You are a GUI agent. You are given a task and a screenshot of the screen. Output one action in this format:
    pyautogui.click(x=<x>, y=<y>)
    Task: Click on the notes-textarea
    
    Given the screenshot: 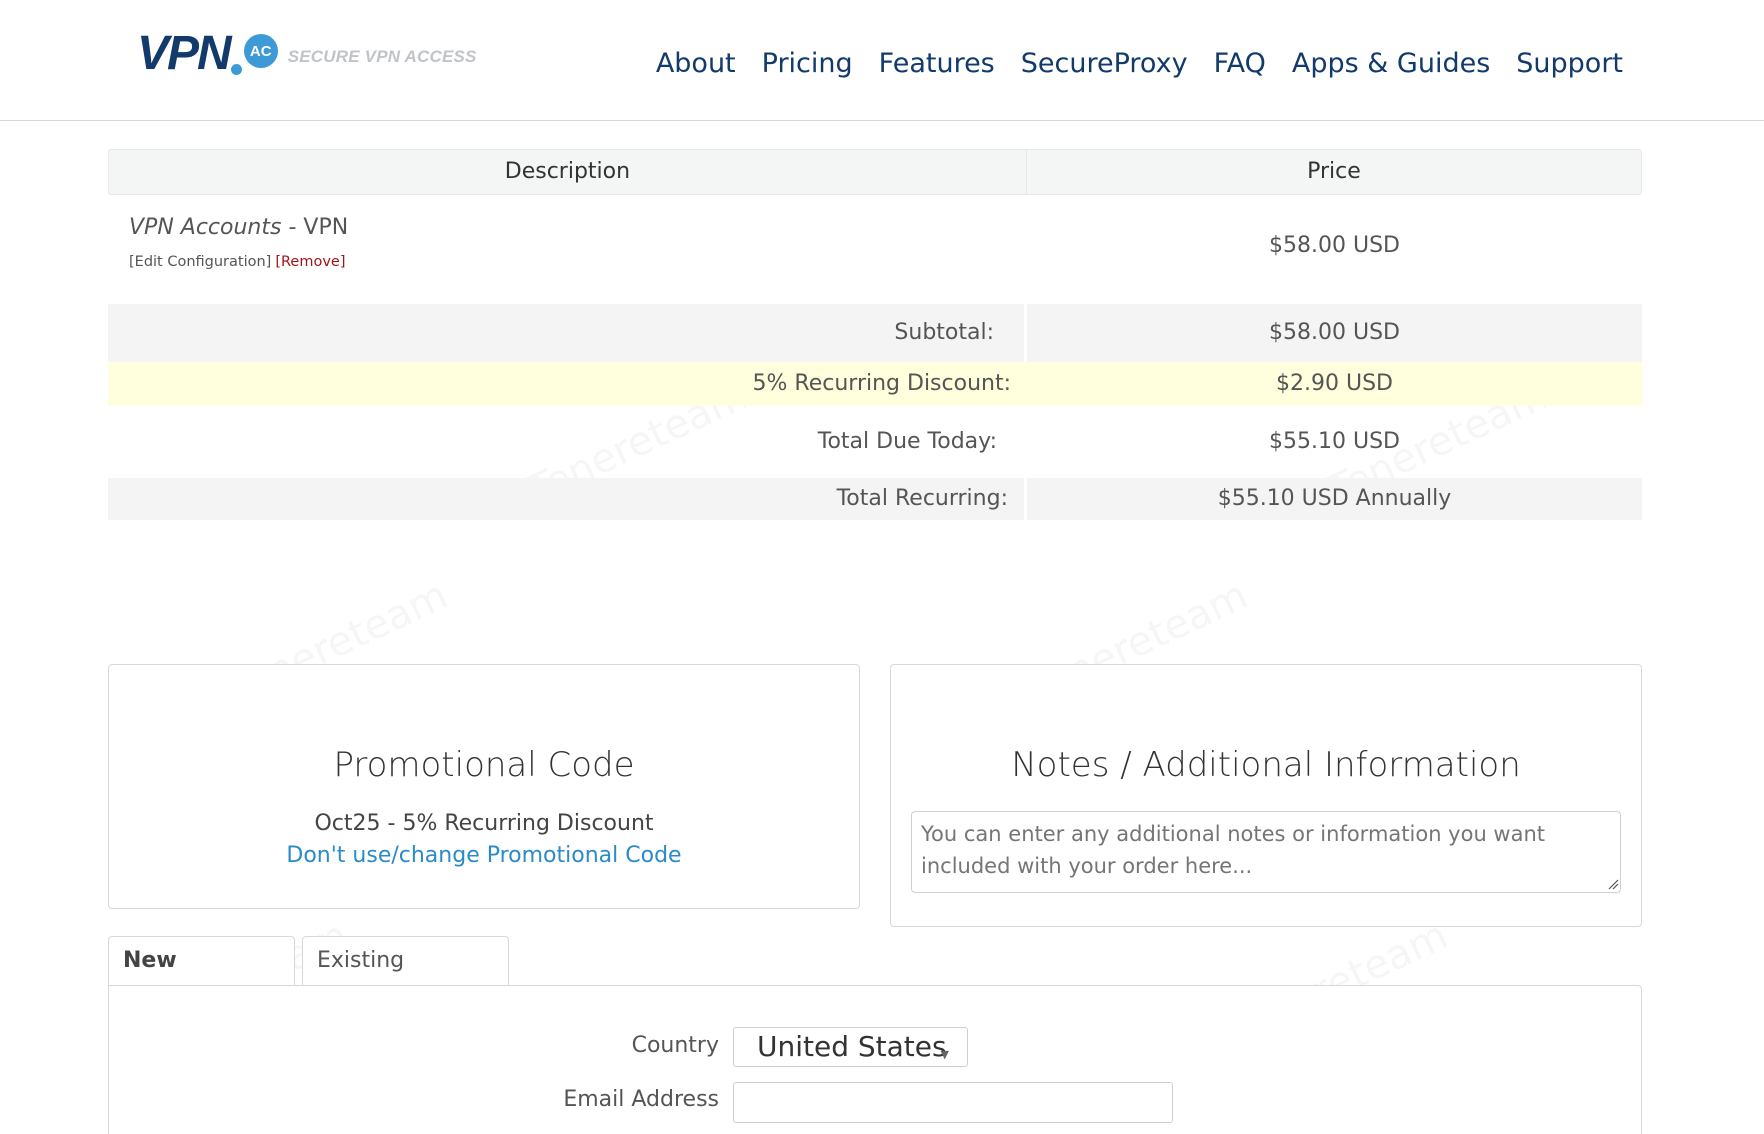 What is the action you would take?
    pyautogui.click(x=1266, y=852)
    